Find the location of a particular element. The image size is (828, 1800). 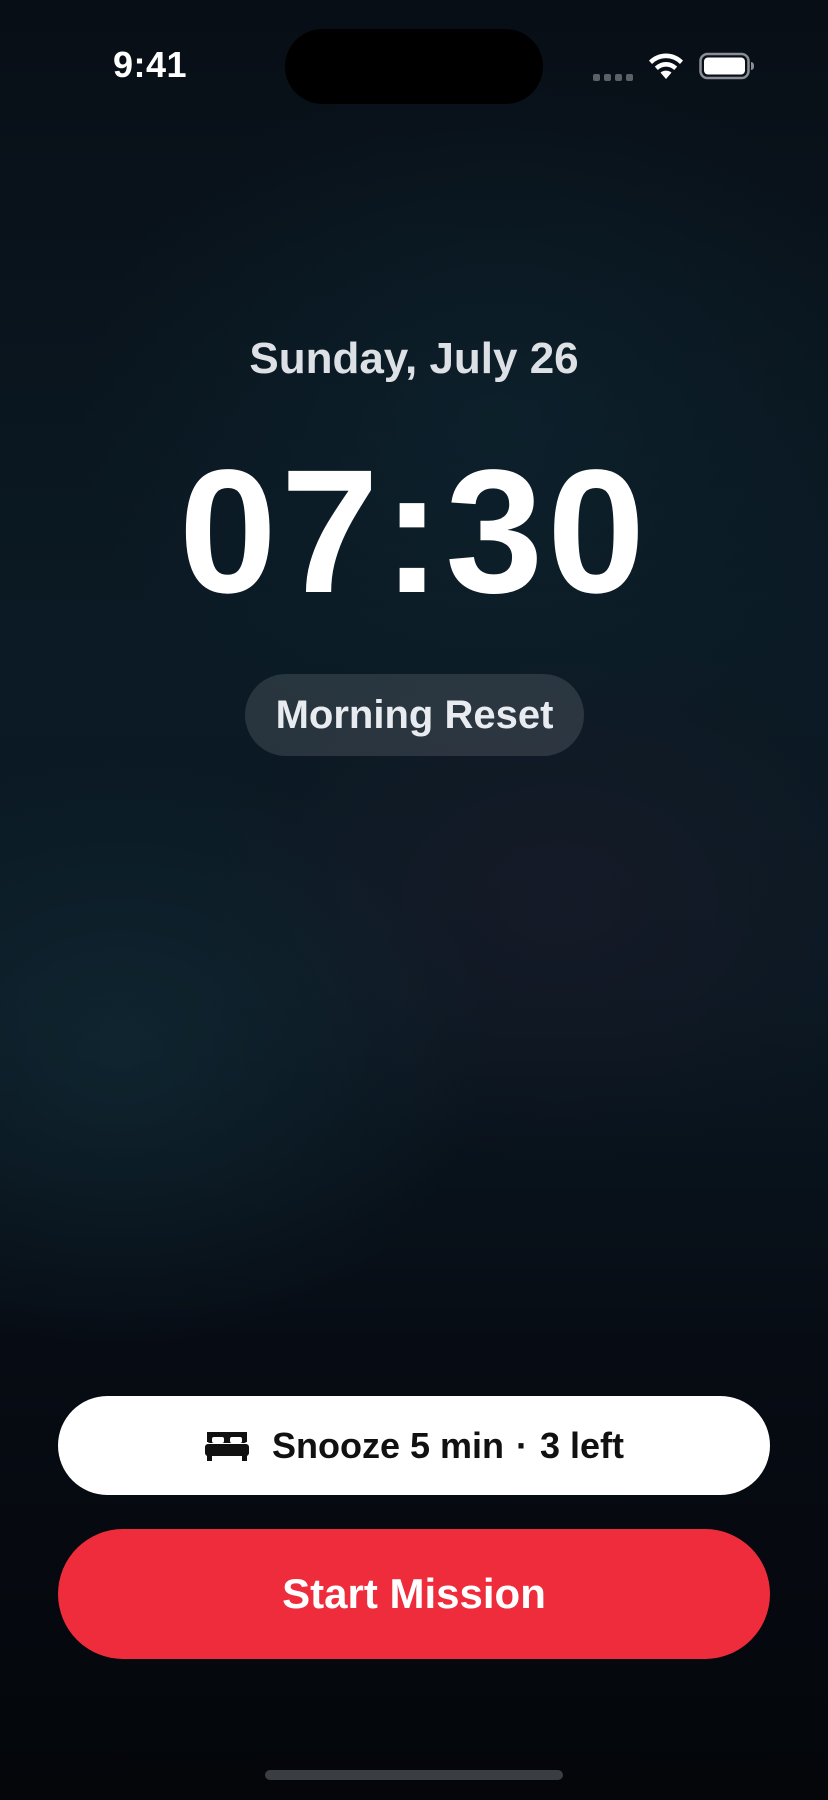

start-mission-button: Start Mission is located at coordinates (414, 1594).